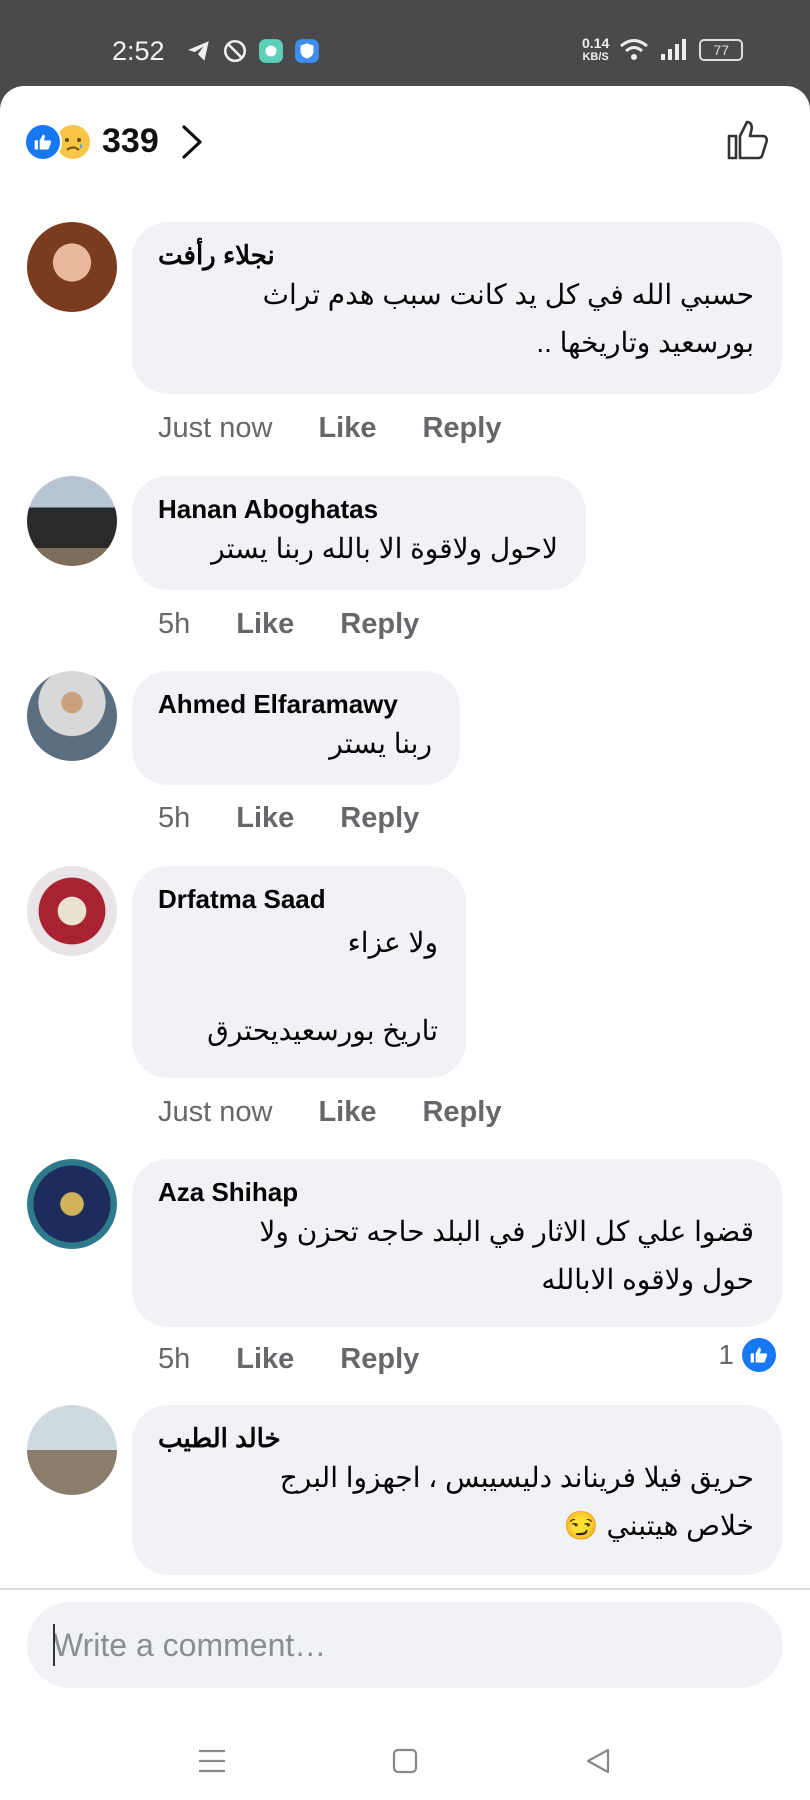 This screenshot has width=810, height=1800. What do you see at coordinates (298, 899) in the screenshot?
I see `comment-author: Drfatma Saad` at bounding box center [298, 899].